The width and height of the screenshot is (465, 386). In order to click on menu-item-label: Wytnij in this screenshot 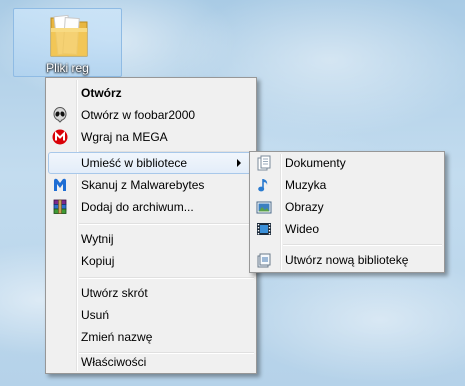, I will do `click(97, 239)`.